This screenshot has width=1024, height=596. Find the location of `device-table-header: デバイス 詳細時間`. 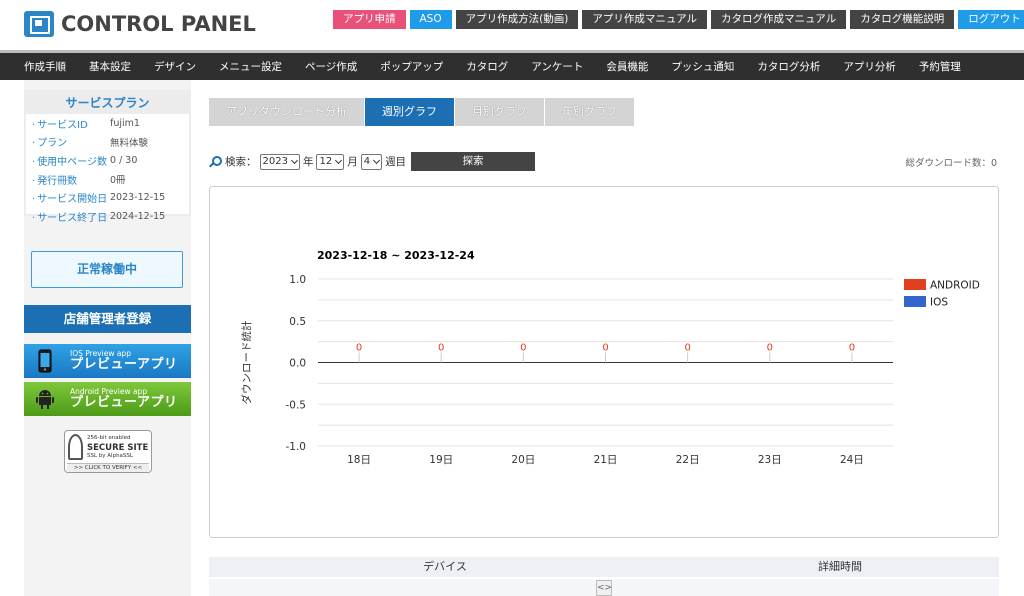

device-table-header: デバイス 詳細時間 is located at coordinates (604, 567).